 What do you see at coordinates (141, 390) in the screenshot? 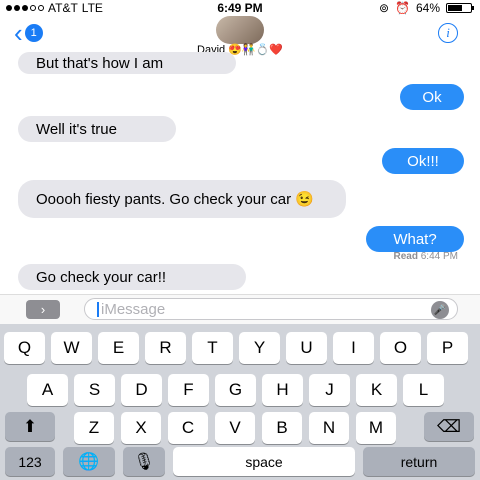
I see `key-d: D` at bounding box center [141, 390].